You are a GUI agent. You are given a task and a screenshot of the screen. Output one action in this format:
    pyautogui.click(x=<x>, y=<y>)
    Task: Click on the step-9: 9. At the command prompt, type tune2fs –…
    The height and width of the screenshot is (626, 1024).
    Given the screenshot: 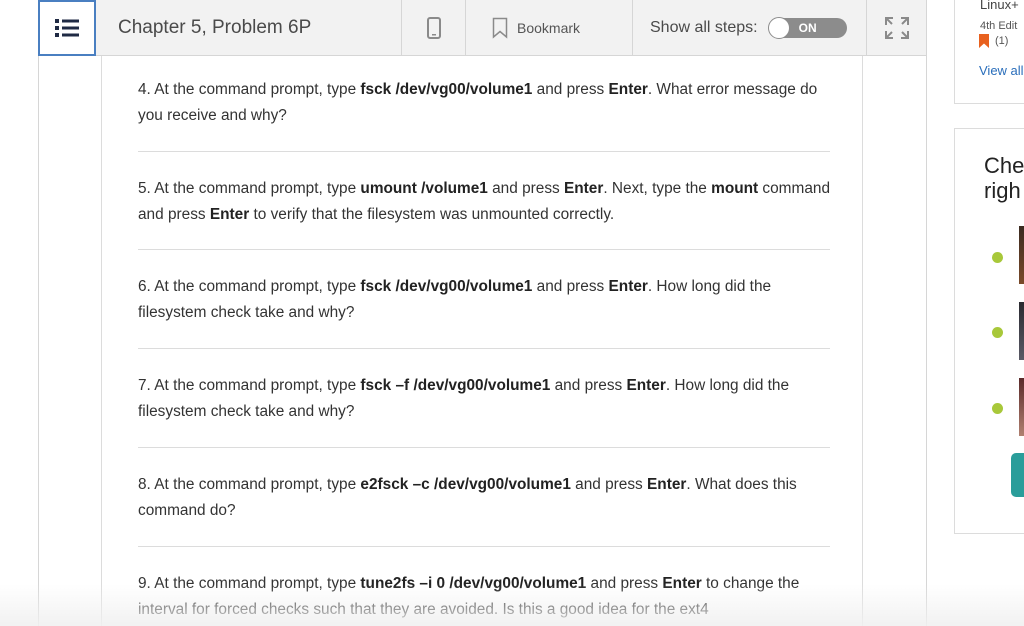 What is the action you would take?
    pyautogui.click(x=469, y=596)
    